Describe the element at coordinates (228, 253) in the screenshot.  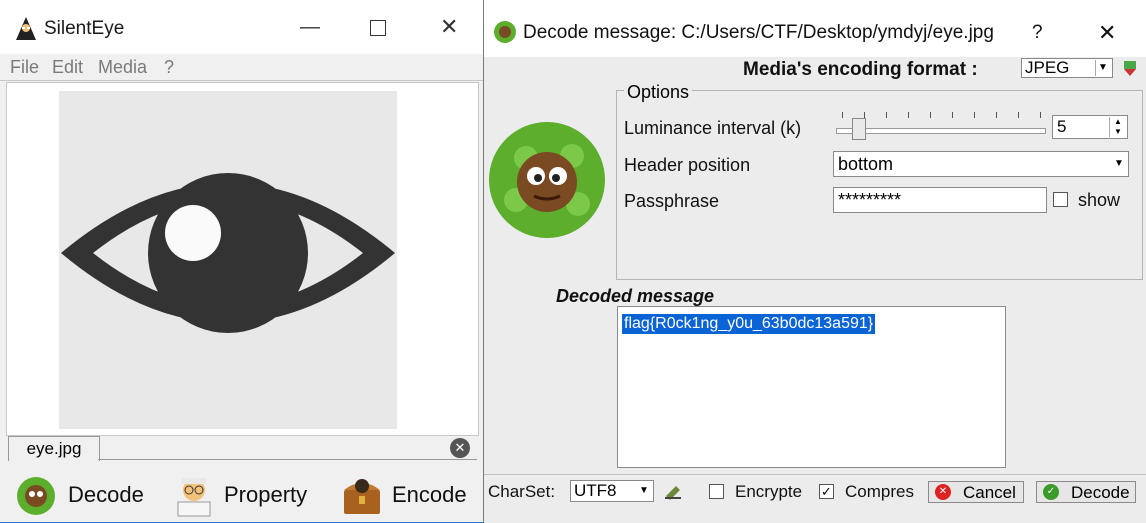
I see `eye-image-icon` at that location.